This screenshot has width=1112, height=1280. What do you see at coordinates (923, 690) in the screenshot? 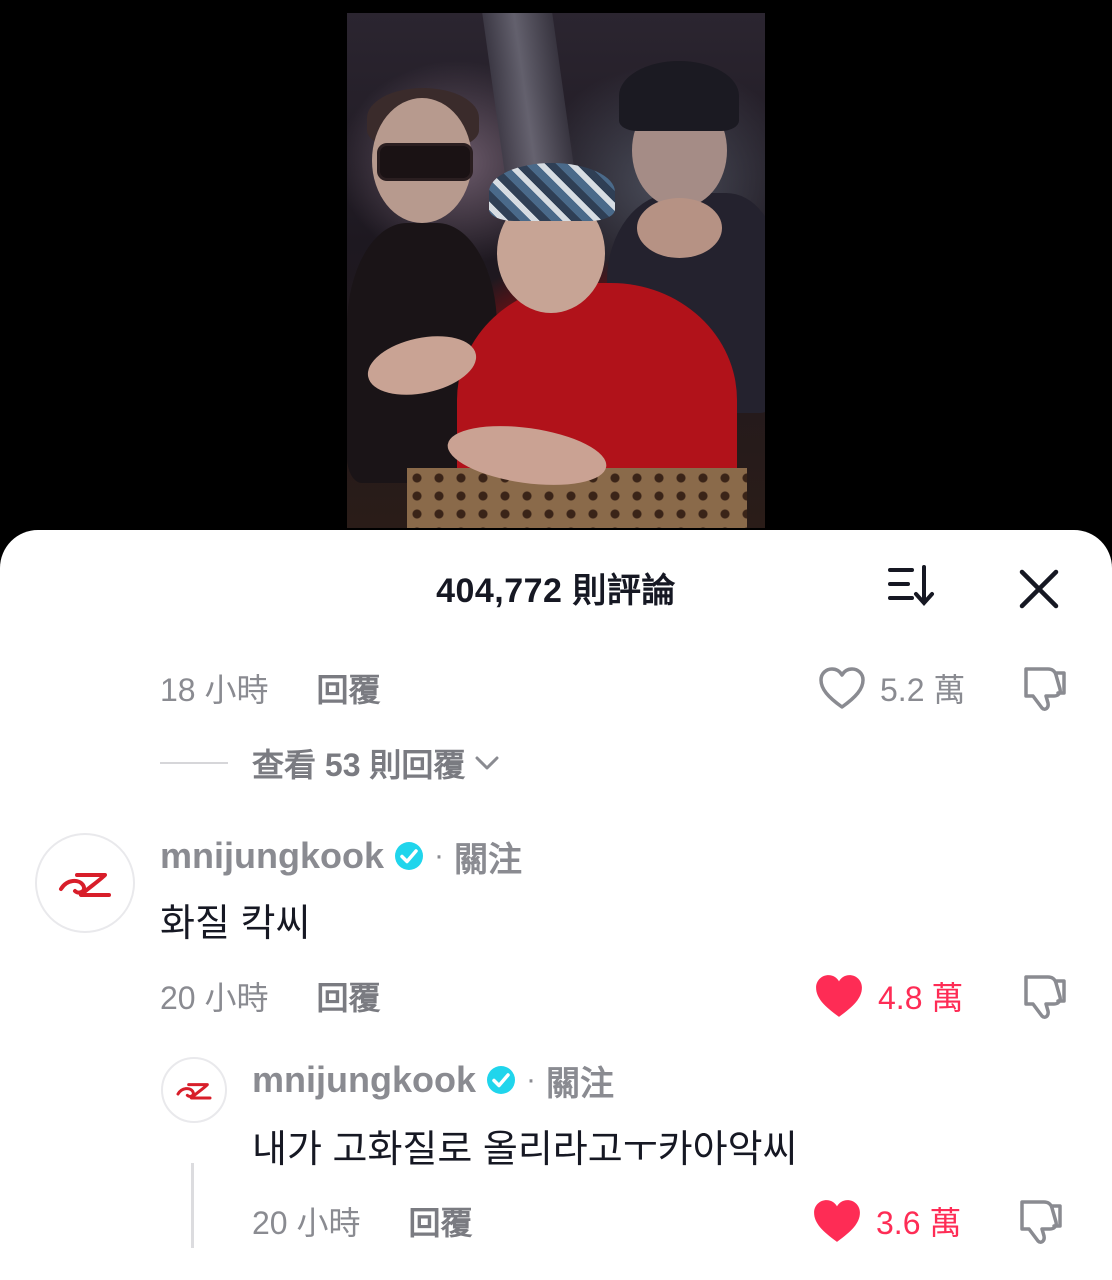
I see `like-count: 5.2 萬` at bounding box center [923, 690].